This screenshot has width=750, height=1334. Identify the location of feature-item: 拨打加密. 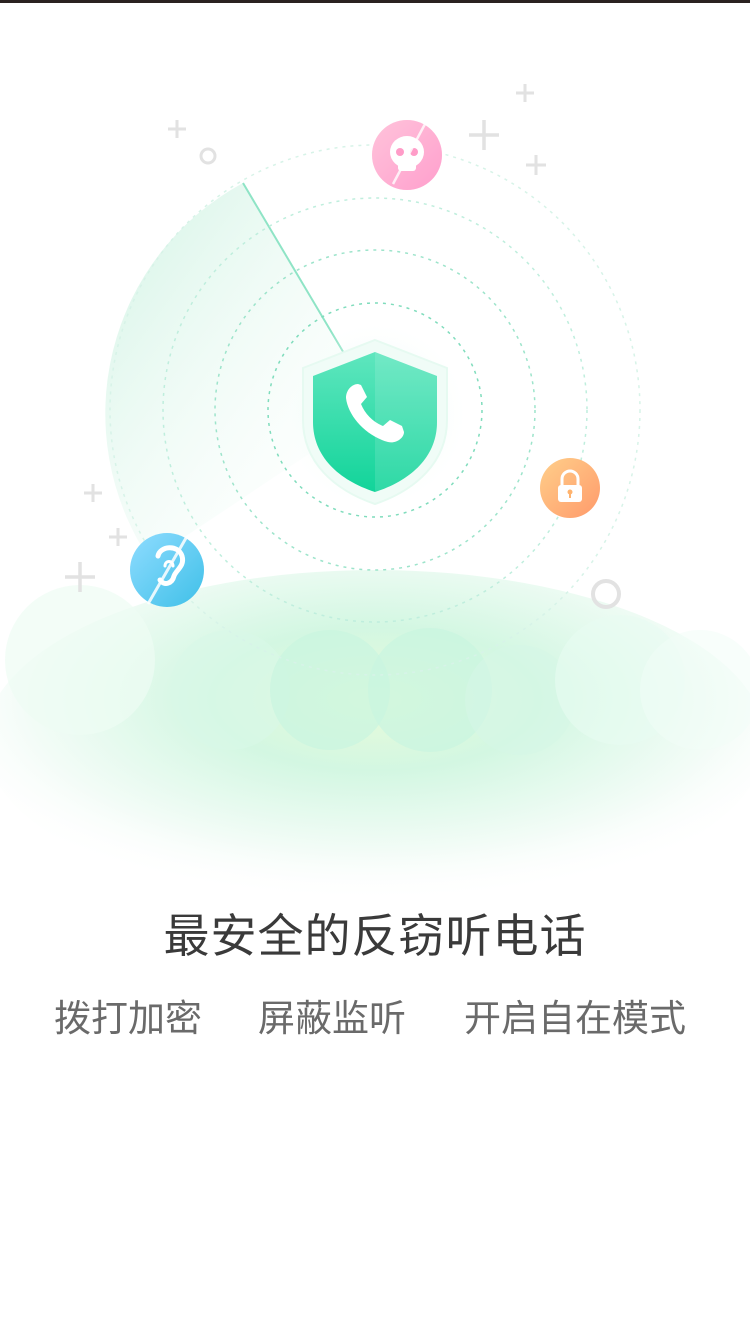
(128, 1018).